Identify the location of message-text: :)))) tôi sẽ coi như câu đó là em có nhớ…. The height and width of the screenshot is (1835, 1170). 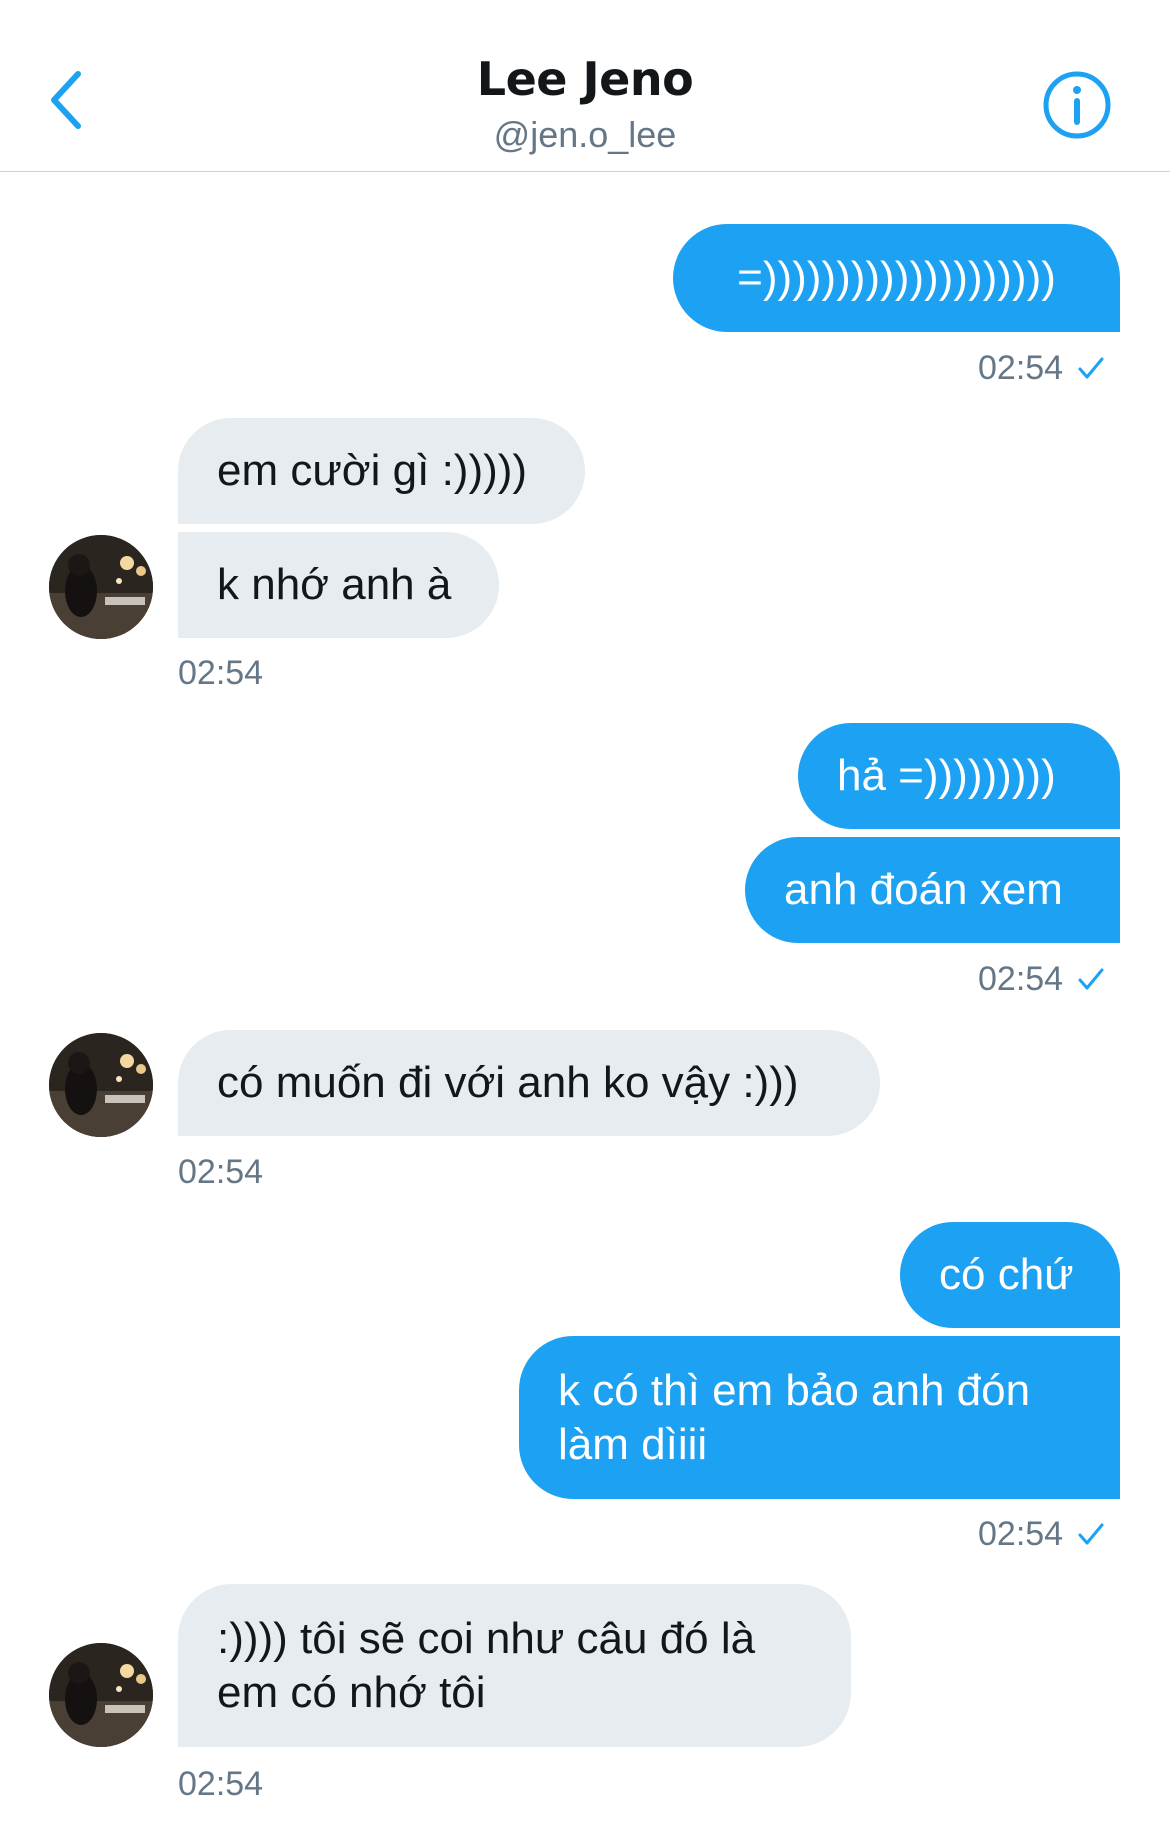
(486, 1665).